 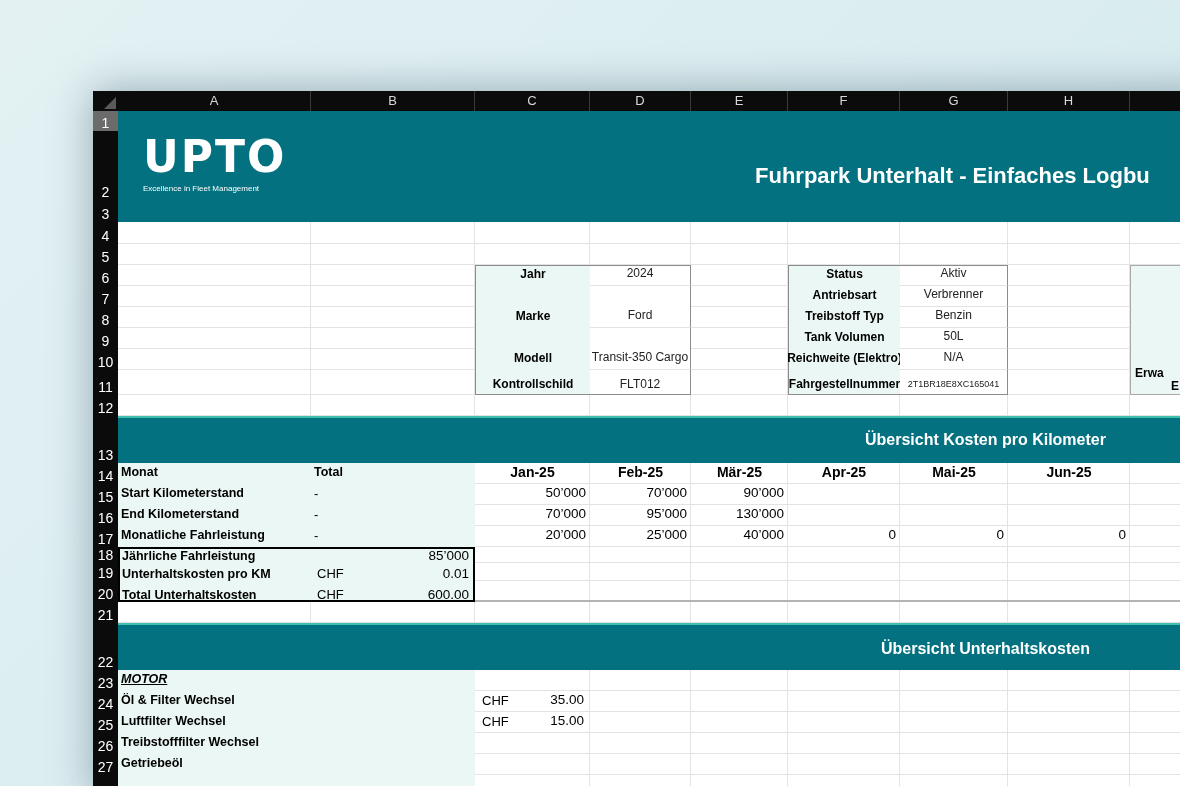 I want to click on field-label: Kontrollschild, so click(x=532, y=382).